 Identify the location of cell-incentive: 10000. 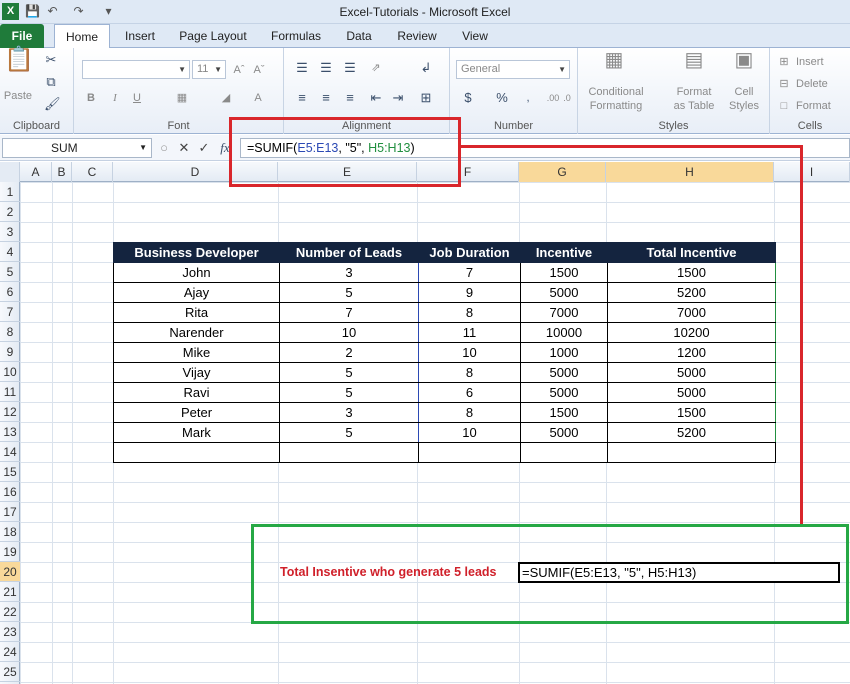
(564, 332).